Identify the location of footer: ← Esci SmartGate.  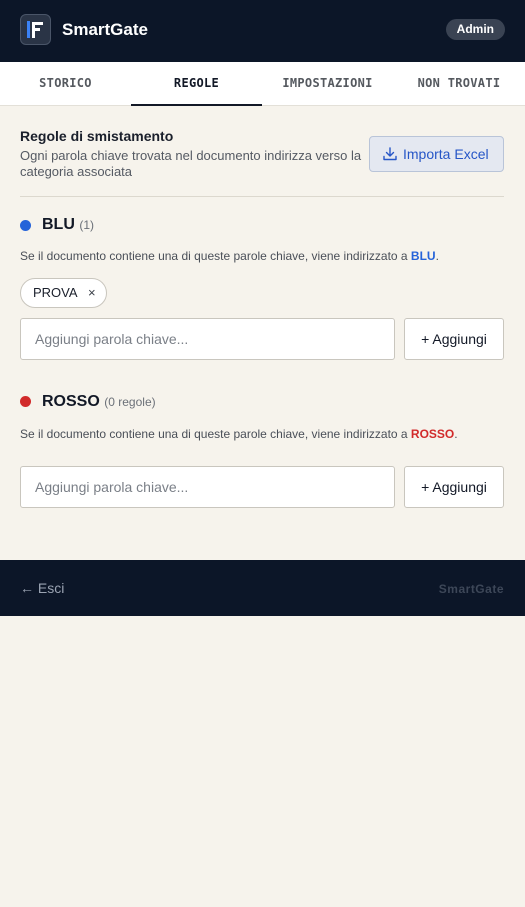
(262, 588).